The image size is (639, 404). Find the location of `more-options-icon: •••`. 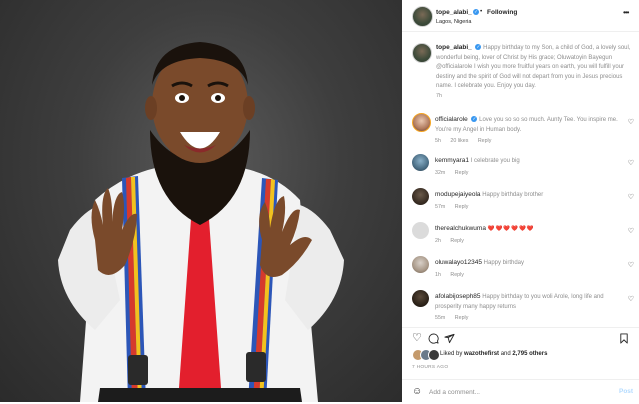

more-options-icon: ••• is located at coordinates (626, 12).